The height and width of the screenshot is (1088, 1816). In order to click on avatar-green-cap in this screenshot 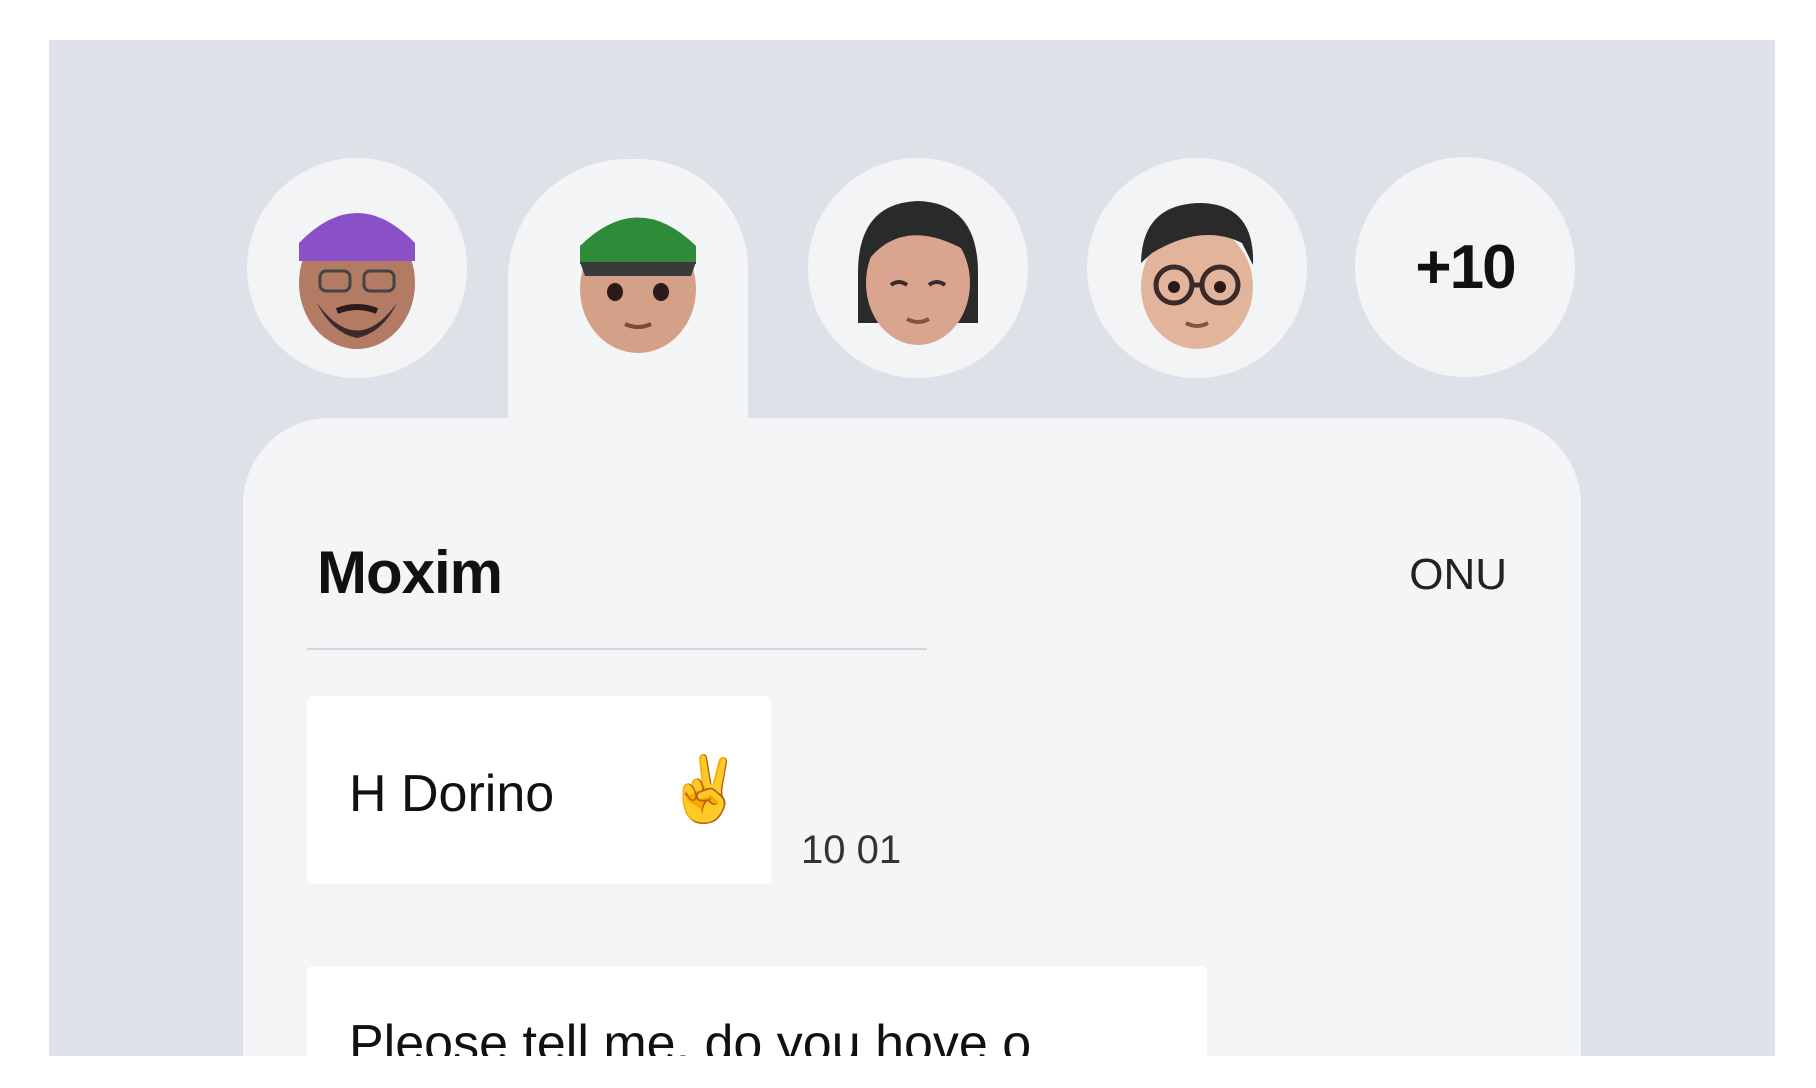, I will do `click(638, 269)`.